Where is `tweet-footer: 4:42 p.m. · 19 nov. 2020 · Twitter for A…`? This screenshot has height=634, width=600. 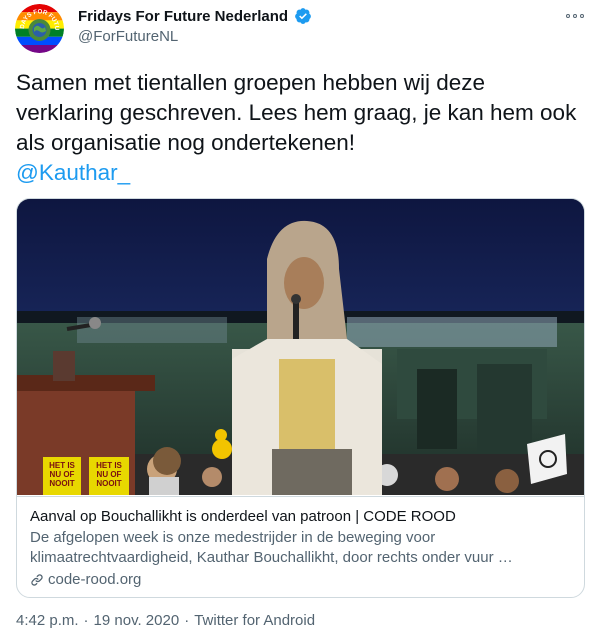 tweet-footer: 4:42 p.m. · 19 nov. 2020 · Twitter for A… is located at coordinates (165, 620).